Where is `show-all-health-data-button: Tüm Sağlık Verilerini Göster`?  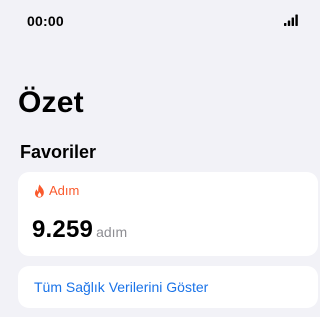
show-all-health-data-button: Tüm Sağlık Verilerini Göster is located at coordinates (168, 287).